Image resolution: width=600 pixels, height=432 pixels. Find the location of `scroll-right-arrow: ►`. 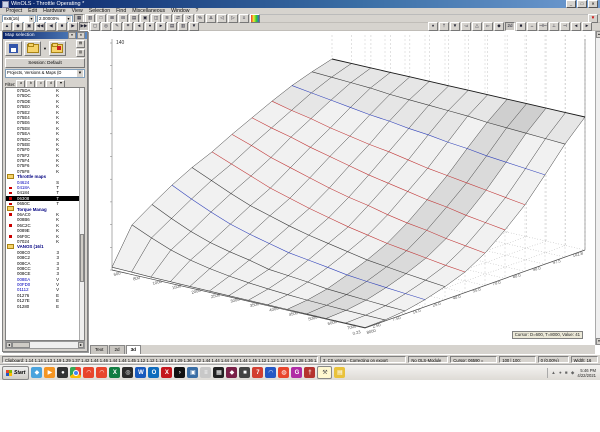

scroll-right-arrow: ► is located at coordinates (81, 345).